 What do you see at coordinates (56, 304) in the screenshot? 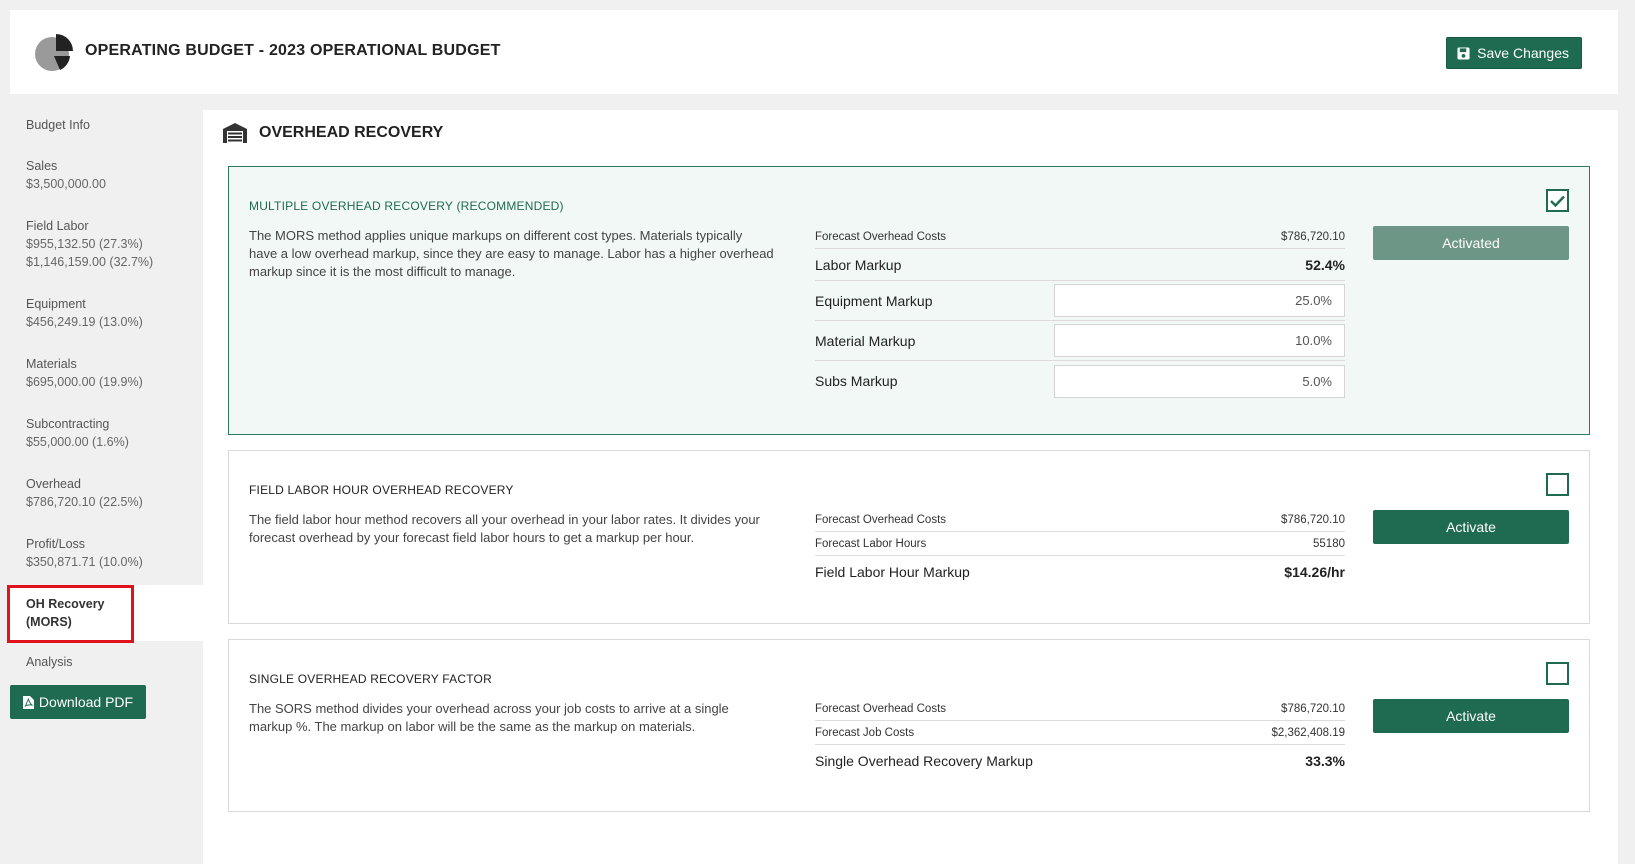
I see `sidebar-item-label: Equipment` at bounding box center [56, 304].